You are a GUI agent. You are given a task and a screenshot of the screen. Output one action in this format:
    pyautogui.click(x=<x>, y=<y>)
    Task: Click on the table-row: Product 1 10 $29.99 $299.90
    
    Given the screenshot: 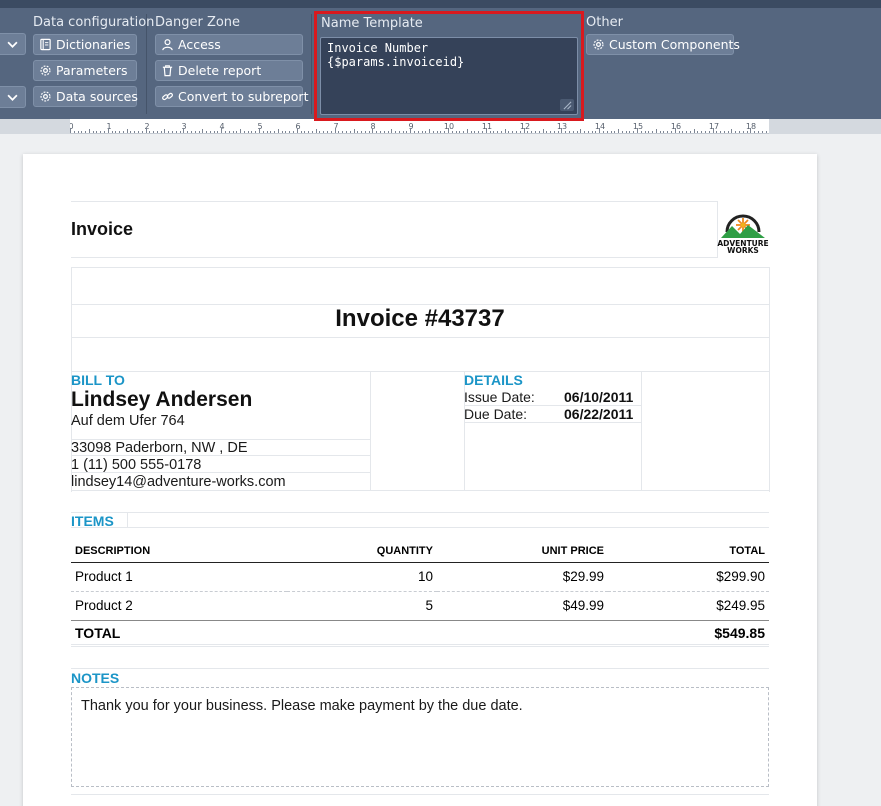 What is the action you would take?
    pyautogui.click(x=420, y=577)
    